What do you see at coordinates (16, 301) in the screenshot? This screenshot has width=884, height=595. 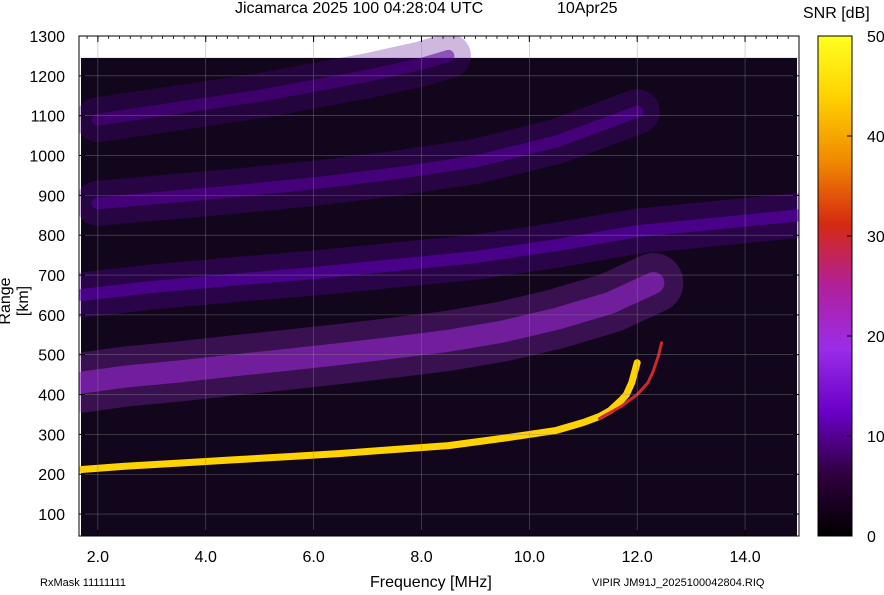 I see `y-axis-label: Range [km]` at bounding box center [16, 301].